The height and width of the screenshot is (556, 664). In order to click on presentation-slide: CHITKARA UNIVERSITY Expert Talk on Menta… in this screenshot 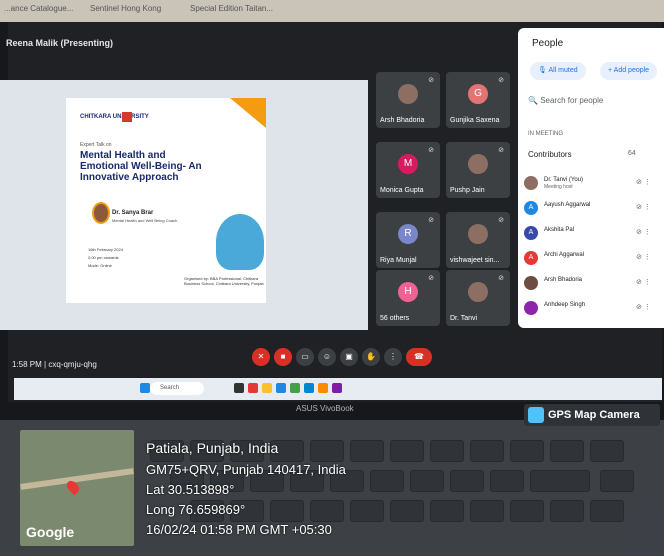, I will do `click(166, 200)`.